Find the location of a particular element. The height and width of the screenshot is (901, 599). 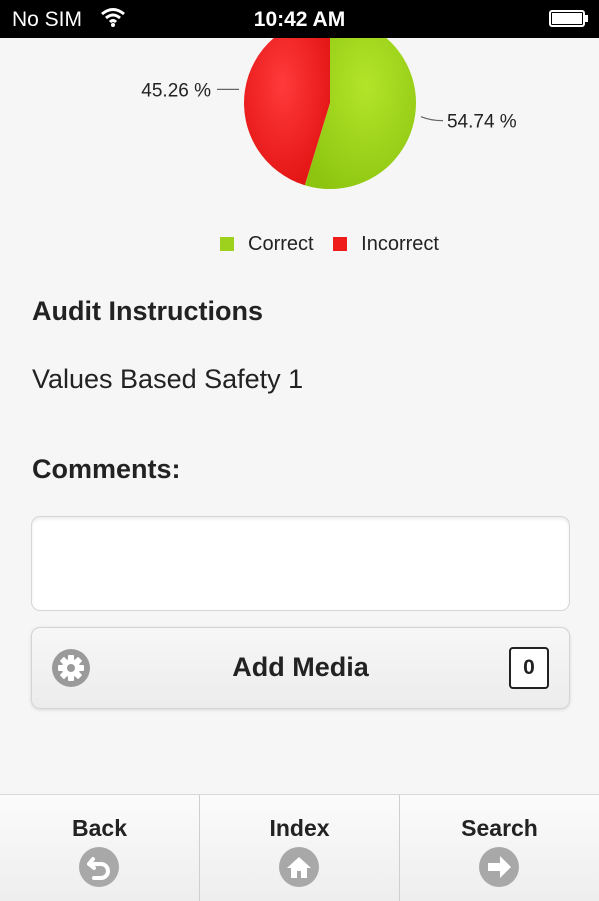

tab-search: Search is located at coordinates (499, 848).